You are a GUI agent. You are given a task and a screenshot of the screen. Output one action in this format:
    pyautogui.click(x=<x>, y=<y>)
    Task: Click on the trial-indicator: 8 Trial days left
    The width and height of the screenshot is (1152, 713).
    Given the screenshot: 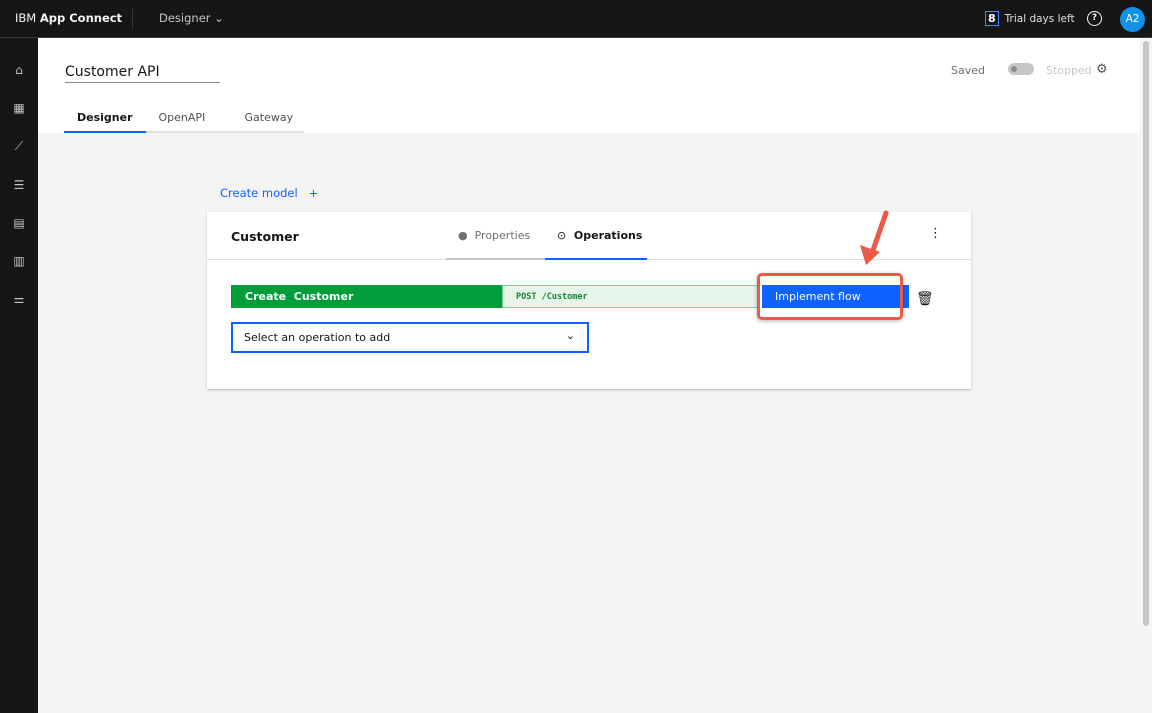 What is the action you would take?
    pyautogui.click(x=1030, y=18)
    